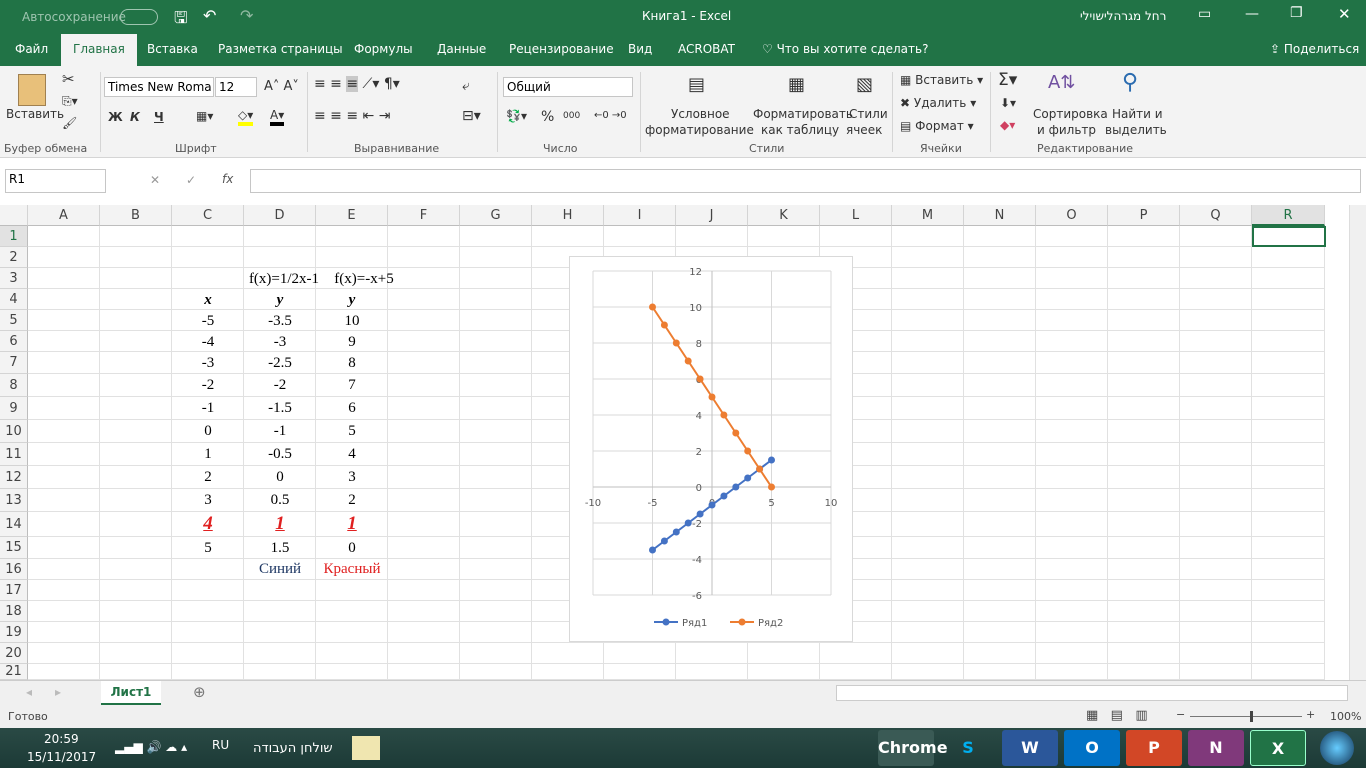 The width and height of the screenshot is (1366, 768). Describe the element at coordinates (208, 431) in the screenshot. I see `cell-x: 0` at that location.